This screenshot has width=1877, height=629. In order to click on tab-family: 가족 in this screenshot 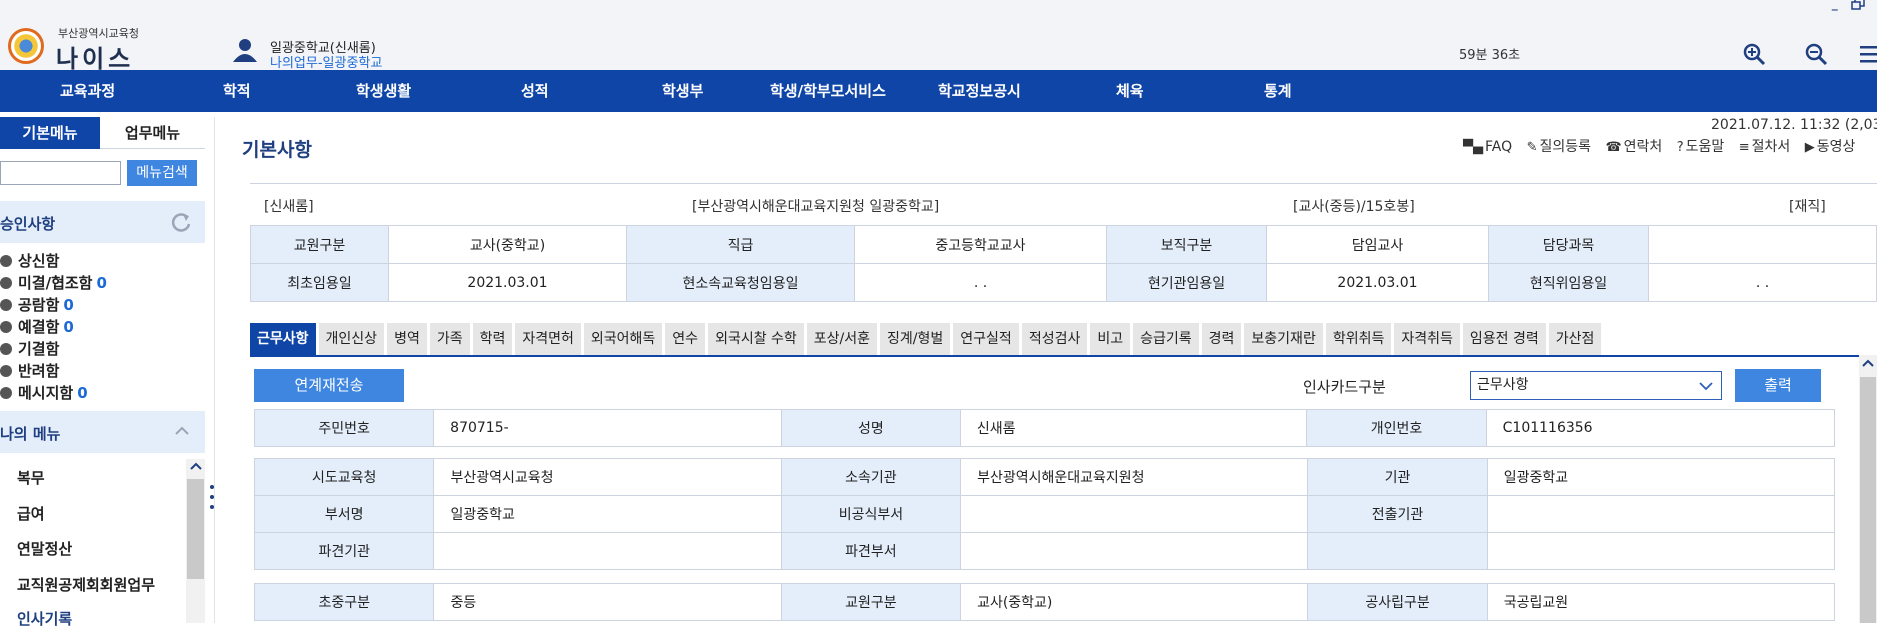, I will do `click(449, 339)`.